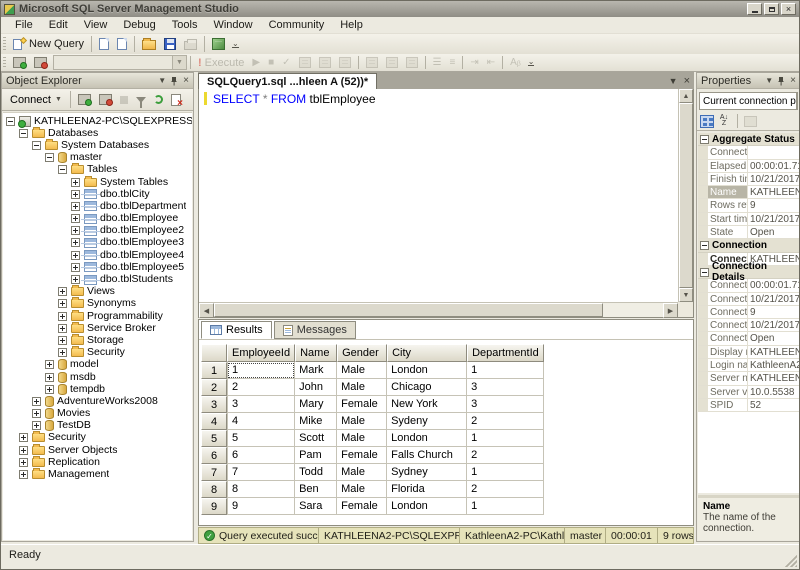 This screenshot has width=800, height=570. Describe the element at coordinates (149, 44) in the screenshot. I see `open-file-button` at that location.